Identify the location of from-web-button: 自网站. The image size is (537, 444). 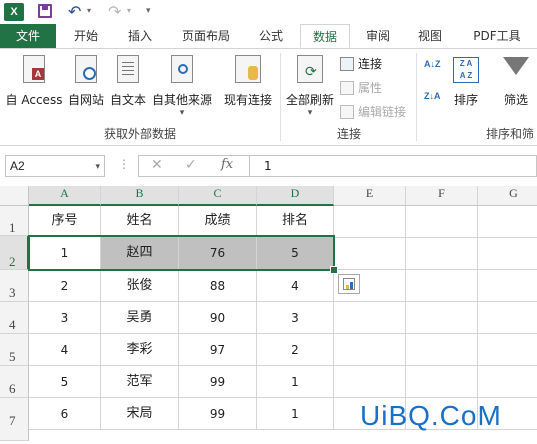
(86, 80).